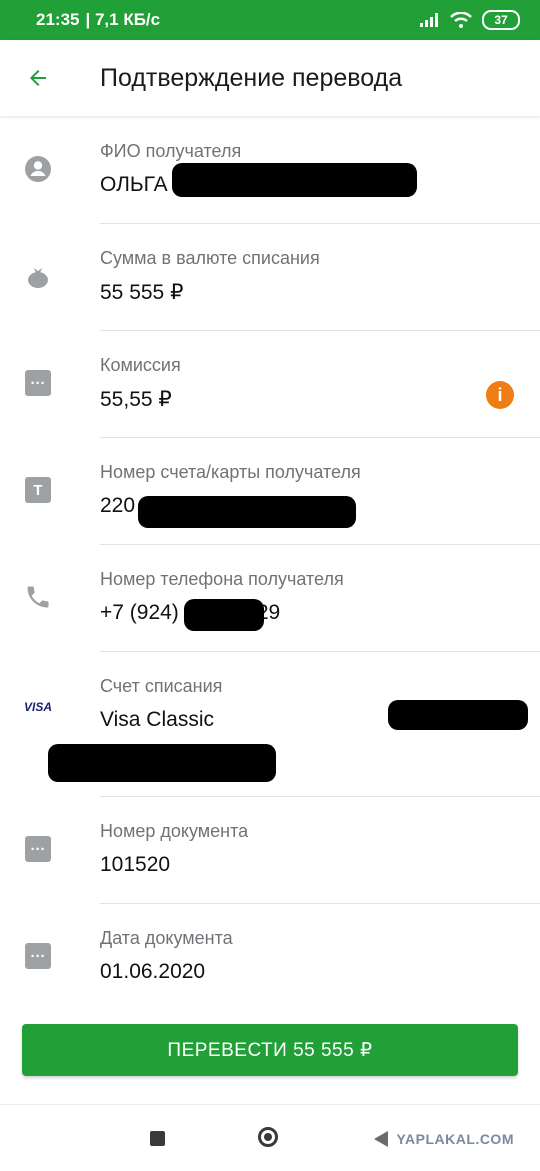 Image resolution: width=540 pixels, height=1171 pixels. I want to click on recents-icon, so click(157, 1138).